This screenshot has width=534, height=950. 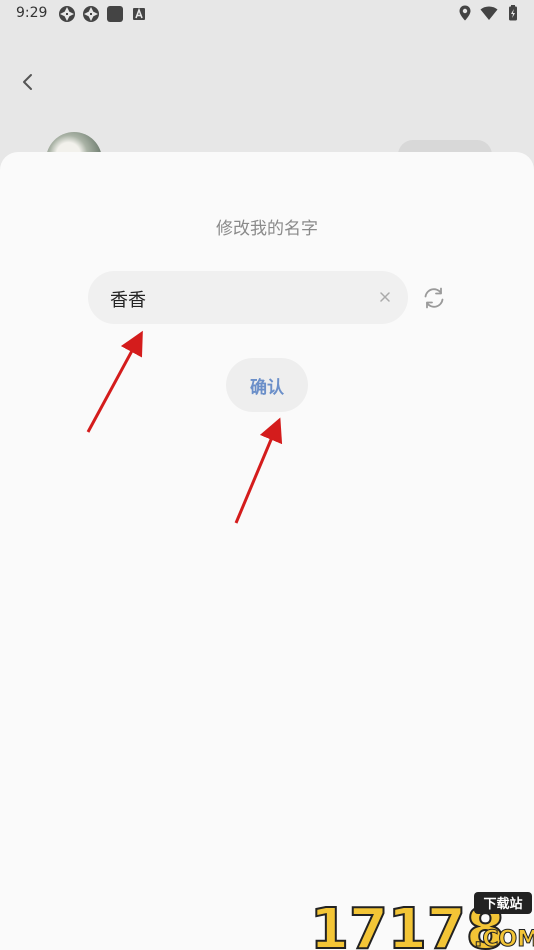 I want to click on name-input-container, so click(x=248, y=298).